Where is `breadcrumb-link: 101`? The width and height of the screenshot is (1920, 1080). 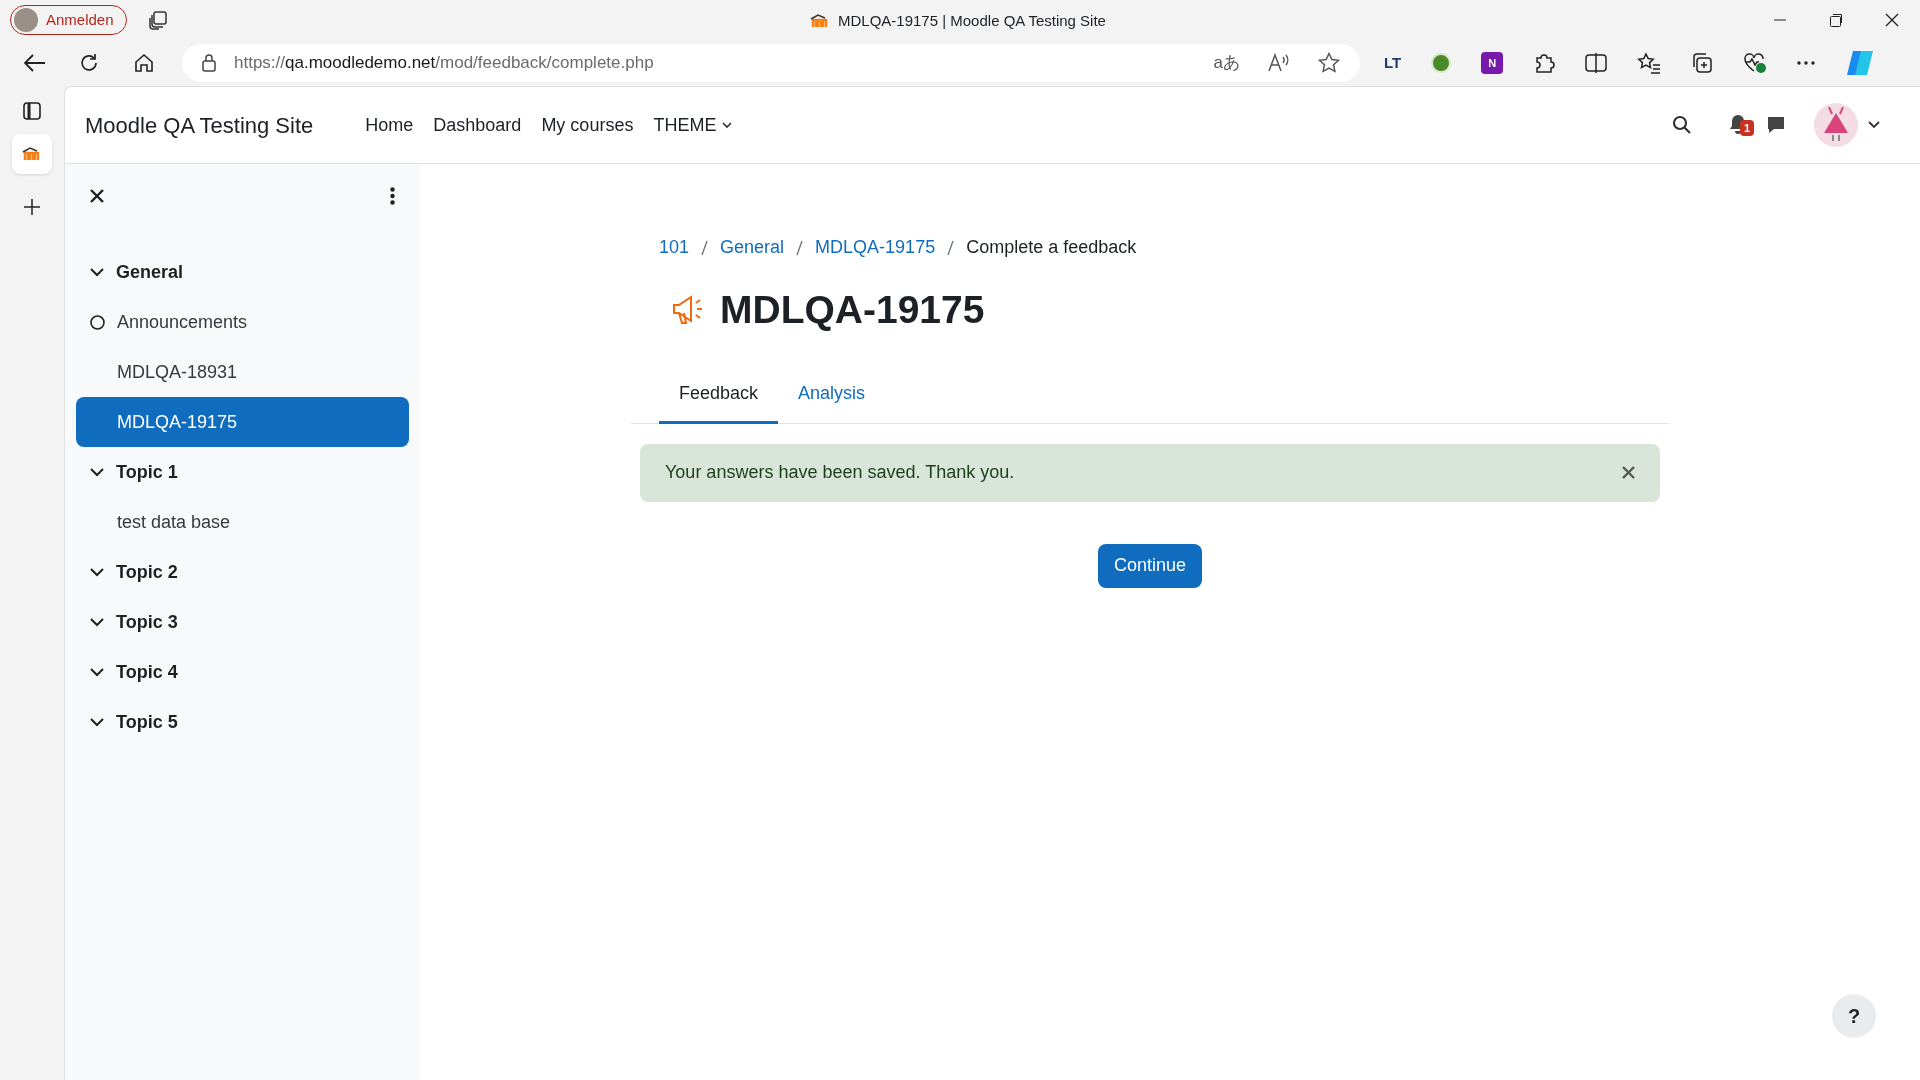 breadcrumb-link: 101 is located at coordinates (674, 247).